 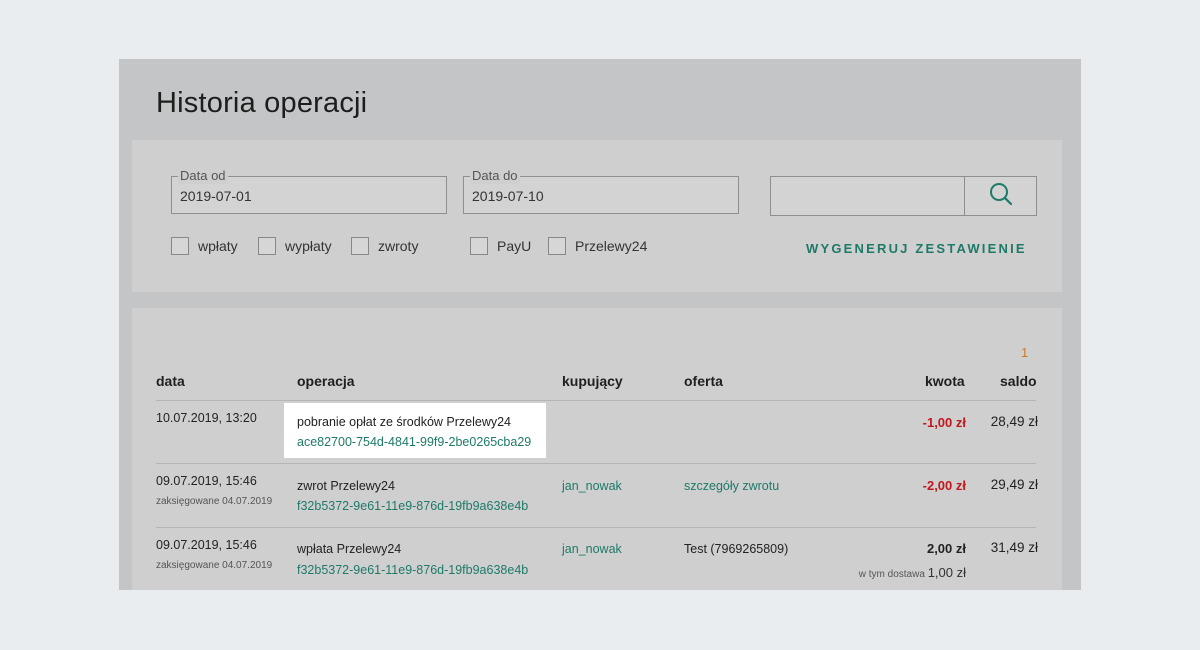 I want to click on pagination-page: 1, so click(x=1024, y=352).